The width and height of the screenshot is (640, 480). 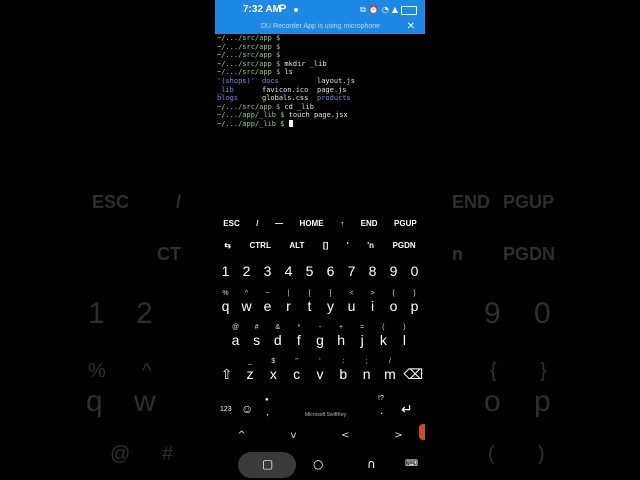 I want to click on zxcv-row: ⇧ _ z $ x " c ' v :b ; n / m ⌫, so click(x=320, y=369).